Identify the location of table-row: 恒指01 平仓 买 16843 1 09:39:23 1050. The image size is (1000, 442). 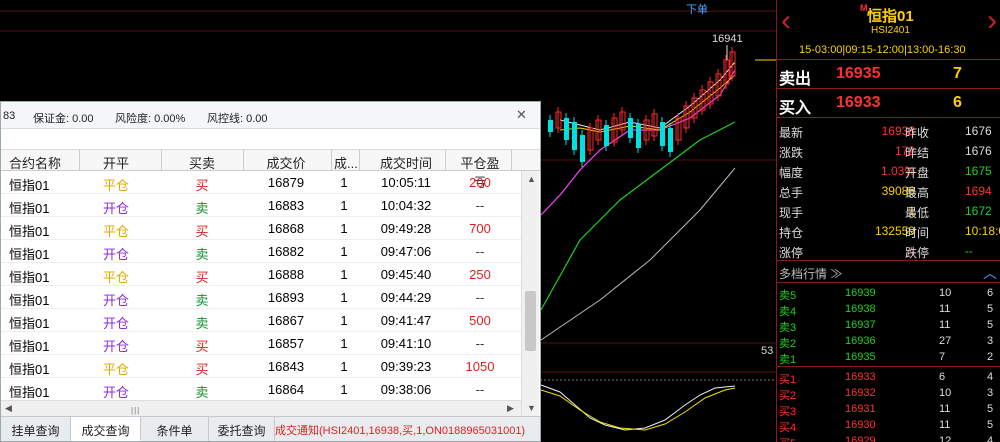
(261, 366).